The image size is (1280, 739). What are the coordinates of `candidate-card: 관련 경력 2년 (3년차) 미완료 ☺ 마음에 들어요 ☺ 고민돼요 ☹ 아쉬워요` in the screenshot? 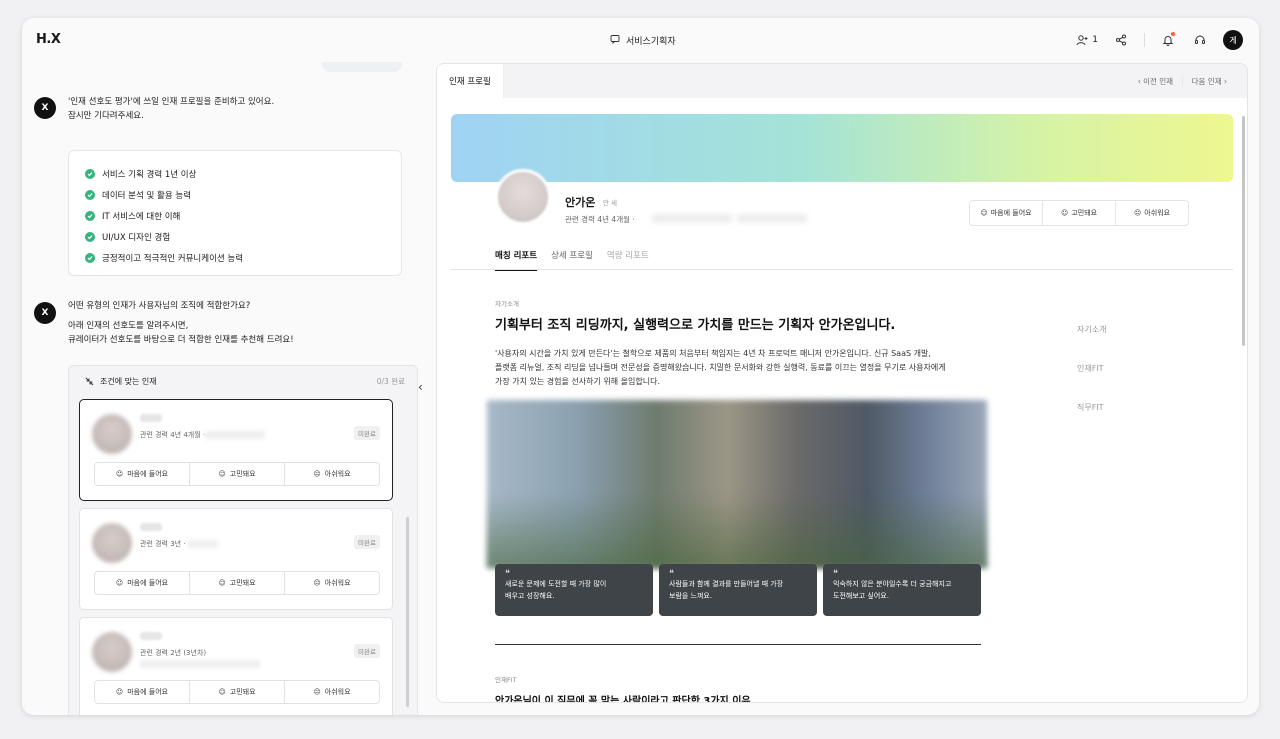 It's located at (236, 666).